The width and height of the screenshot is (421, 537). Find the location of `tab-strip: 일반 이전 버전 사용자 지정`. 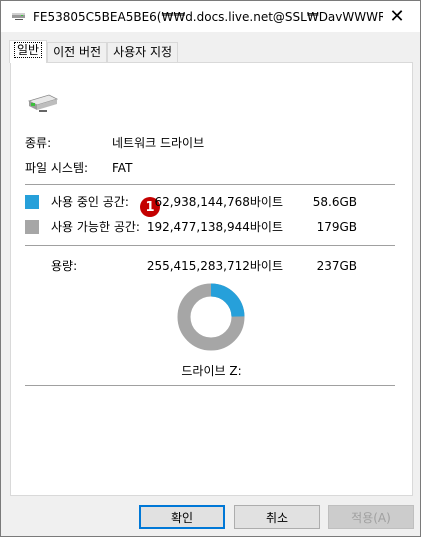

tab-strip: 일반 이전 버전 사용자 지정 is located at coordinates (94, 51).